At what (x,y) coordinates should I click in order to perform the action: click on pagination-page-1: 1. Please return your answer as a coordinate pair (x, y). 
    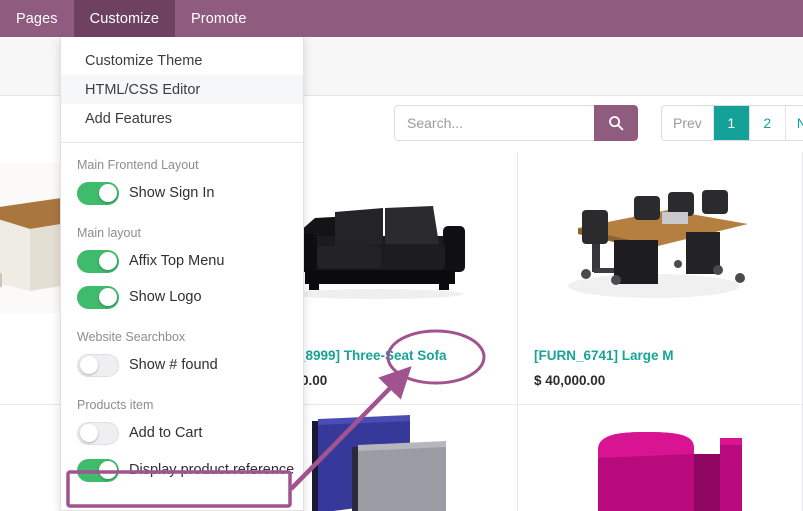
    Looking at the image, I should click on (731, 123).